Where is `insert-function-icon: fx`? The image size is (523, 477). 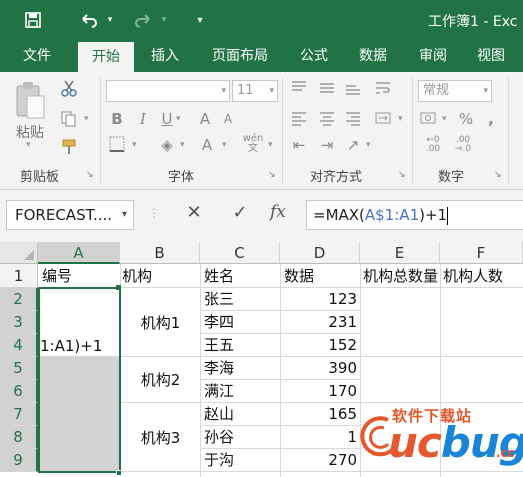 insert-function-icon: fx is located at coordinates (278, 212).